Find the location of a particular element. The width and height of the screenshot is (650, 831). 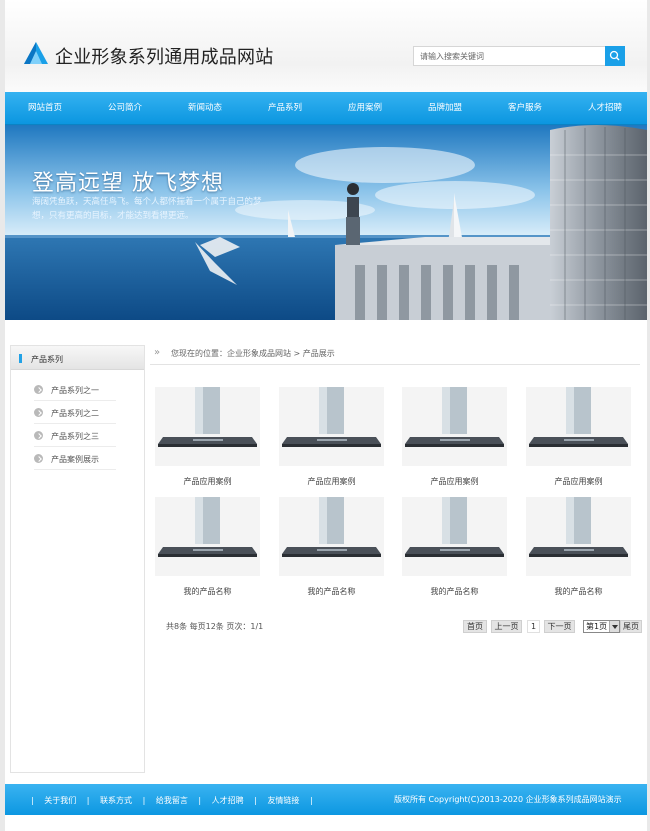

header: 企业形象系列通用成品网站 is located at coordinates (326, 46).